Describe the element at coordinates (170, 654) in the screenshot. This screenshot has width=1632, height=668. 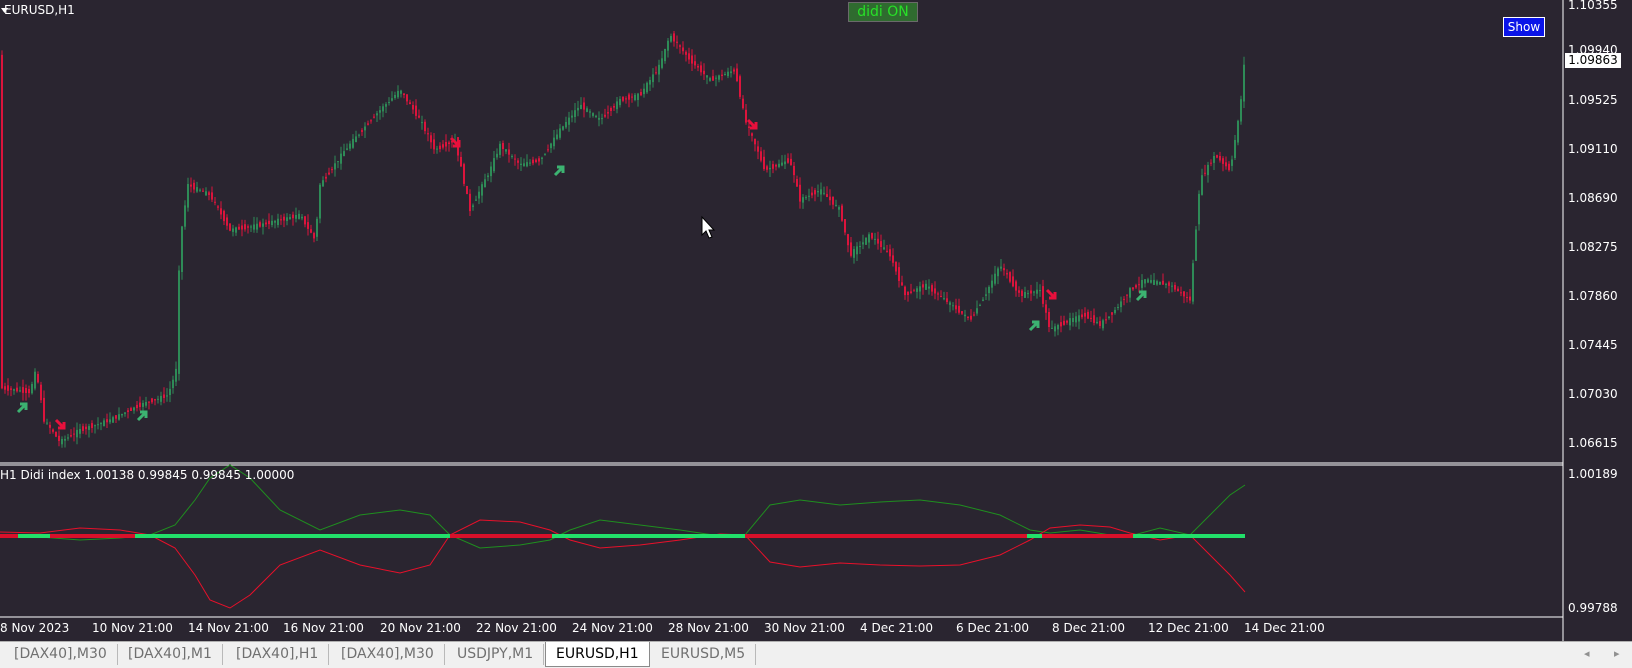
I see `tab-dax40-m1: [DAX40],M1` at that location.